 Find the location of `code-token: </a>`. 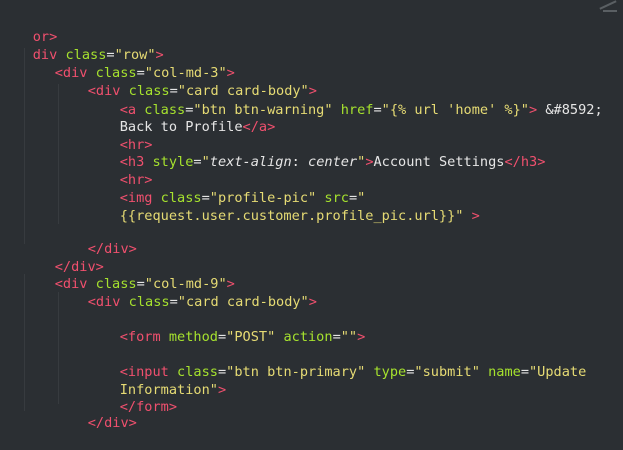

code-token: </a> is located at coordinates (259, 127).